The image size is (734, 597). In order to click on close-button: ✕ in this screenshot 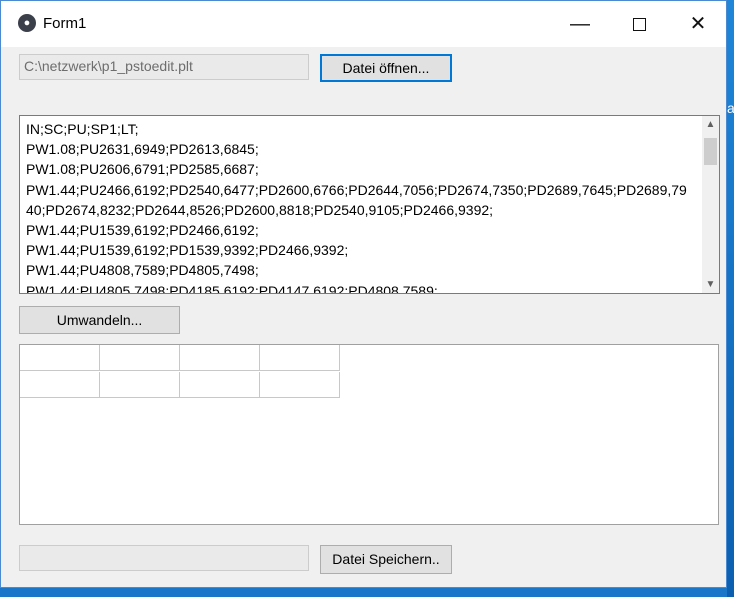, I will do `click(698, 24)`.